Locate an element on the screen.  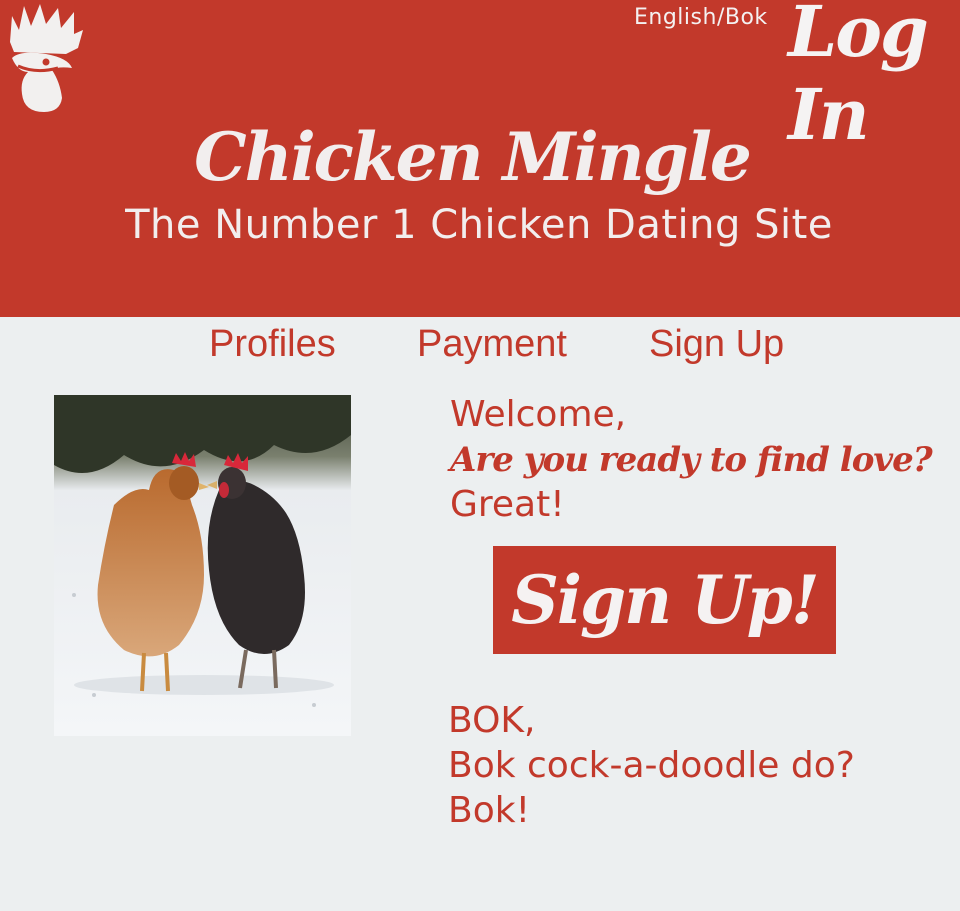
two-chickens-photo is located at coordinates (202, 565).